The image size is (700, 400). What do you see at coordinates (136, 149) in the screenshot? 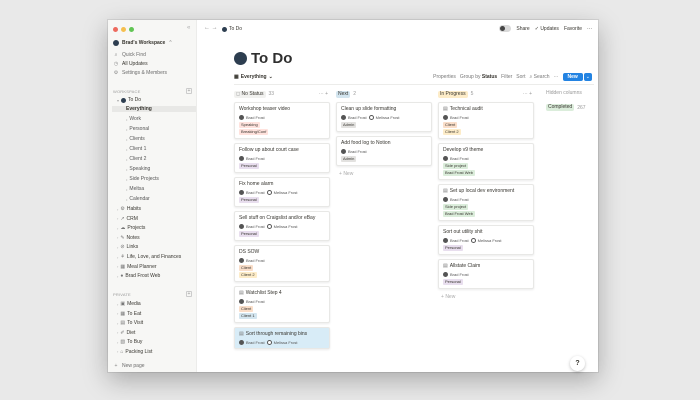
I see `sidebar-item-client-1: • Client 1` at bounding box center [136, 149].